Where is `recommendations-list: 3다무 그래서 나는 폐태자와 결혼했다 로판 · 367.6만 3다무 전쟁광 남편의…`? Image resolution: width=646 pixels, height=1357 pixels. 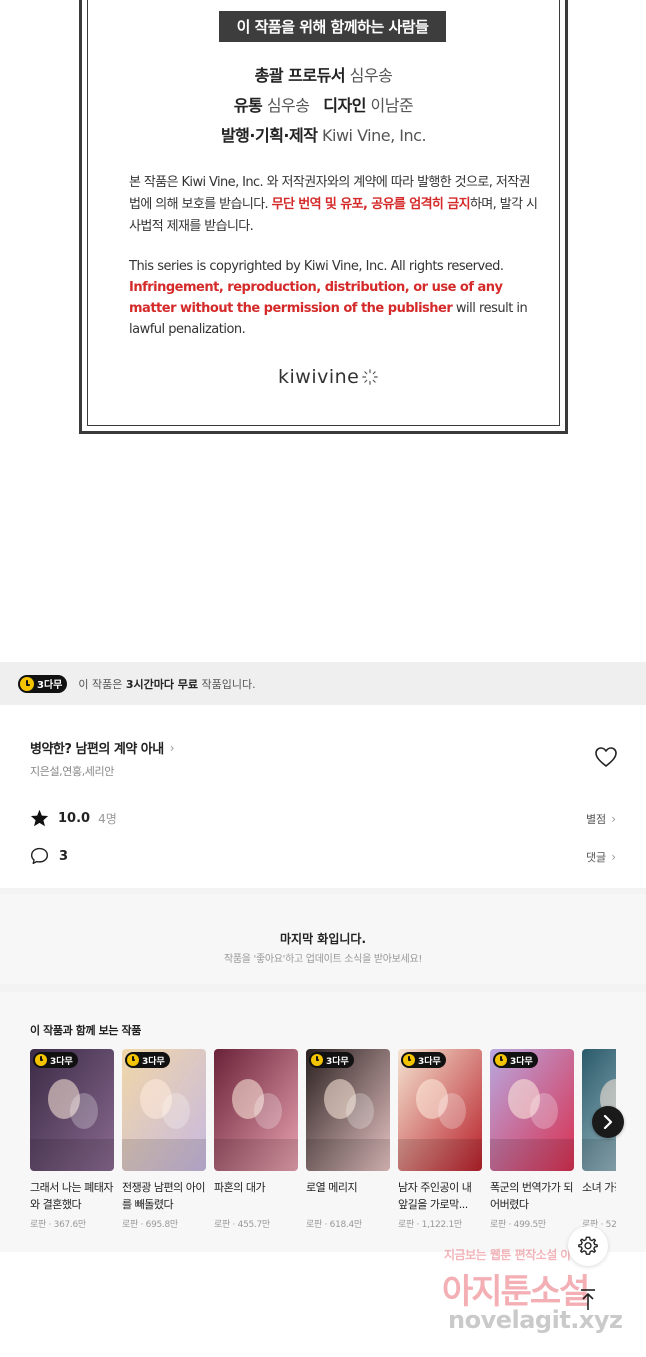 recommendations-list: 3다무 그래서 나는 폐태자와 결혼했다 로판 · 367.6만 3다무 전쟁광 남편의… is located at coordinates (323, 1144).